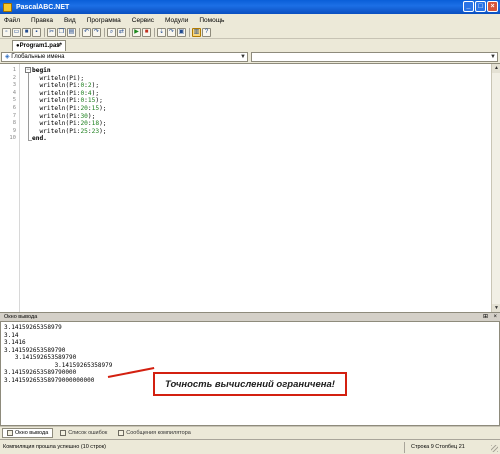  Describe the element at coordinates (35, 350) in the screenshot. I see `output-line: 3.141592653589790` at that location.